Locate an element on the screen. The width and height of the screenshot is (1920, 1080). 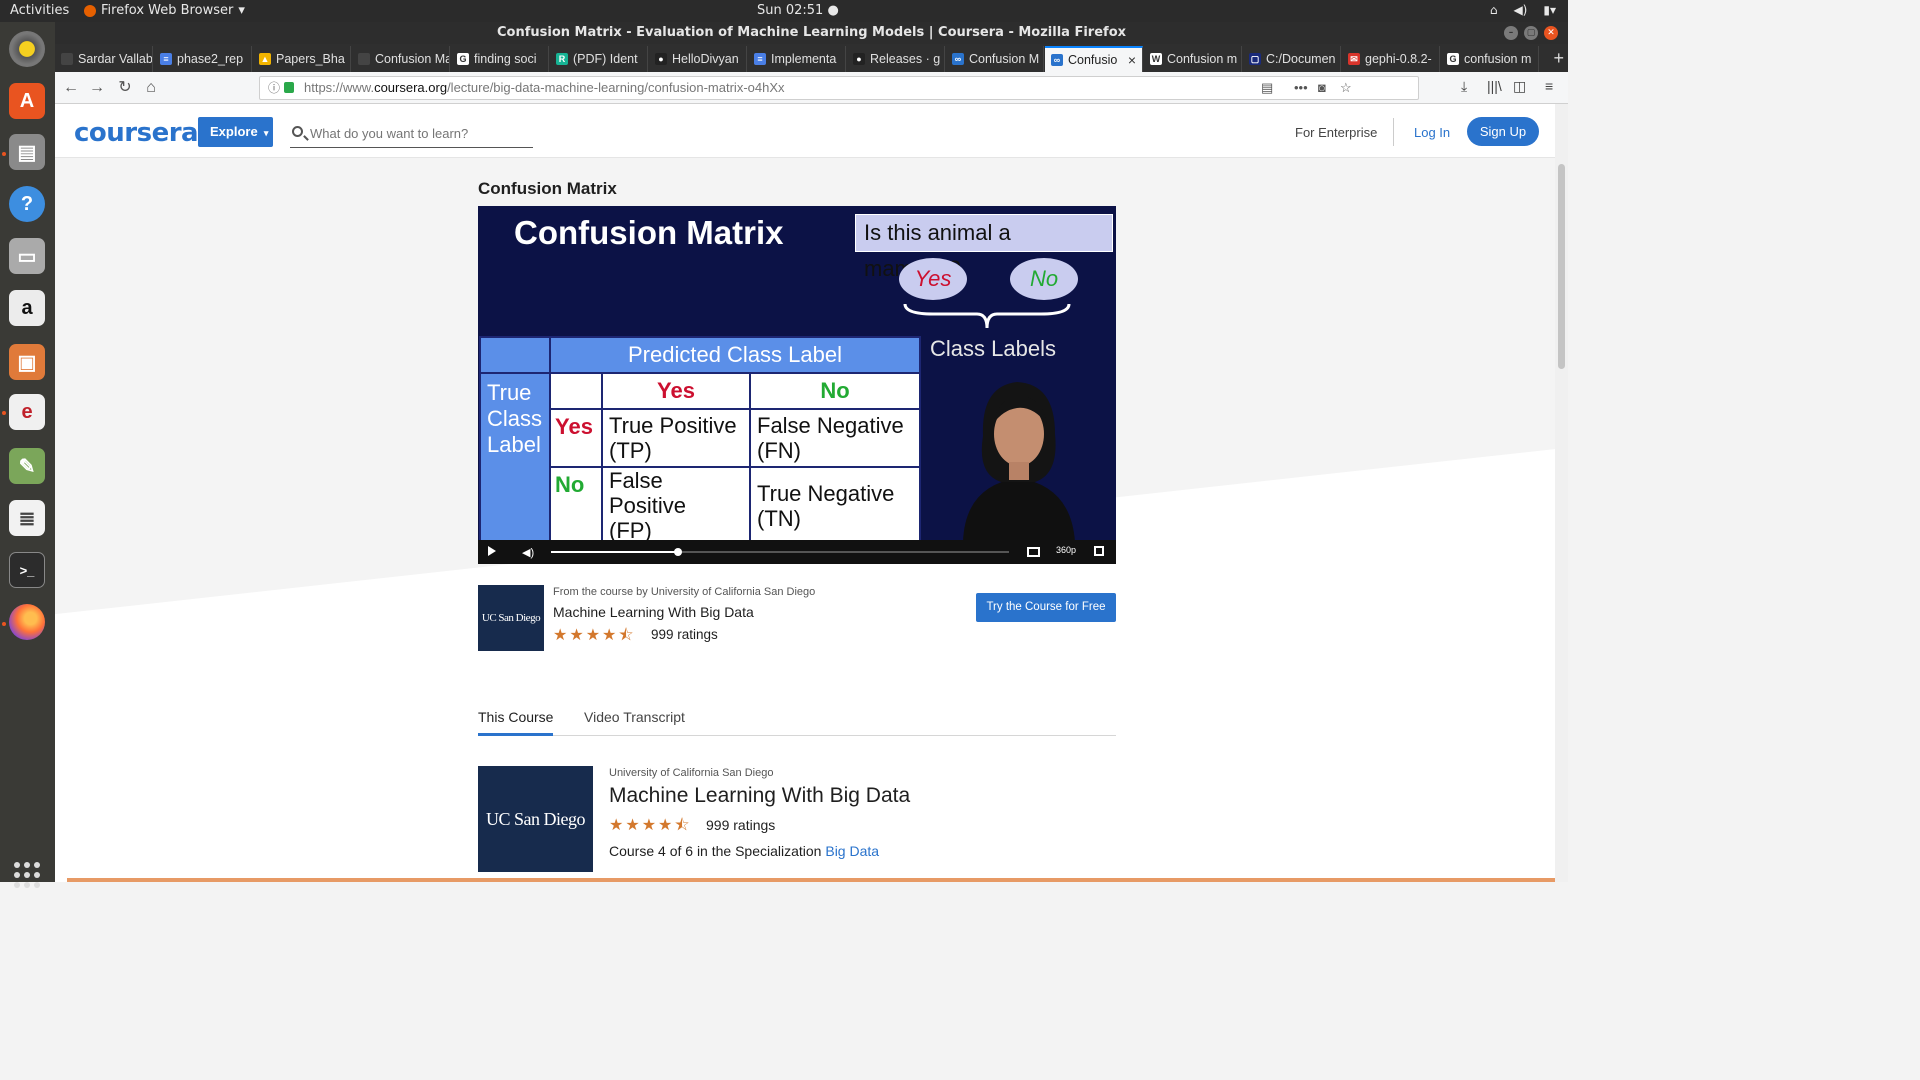
scanner-icon: ▭ is located at coordinates (27, 256).